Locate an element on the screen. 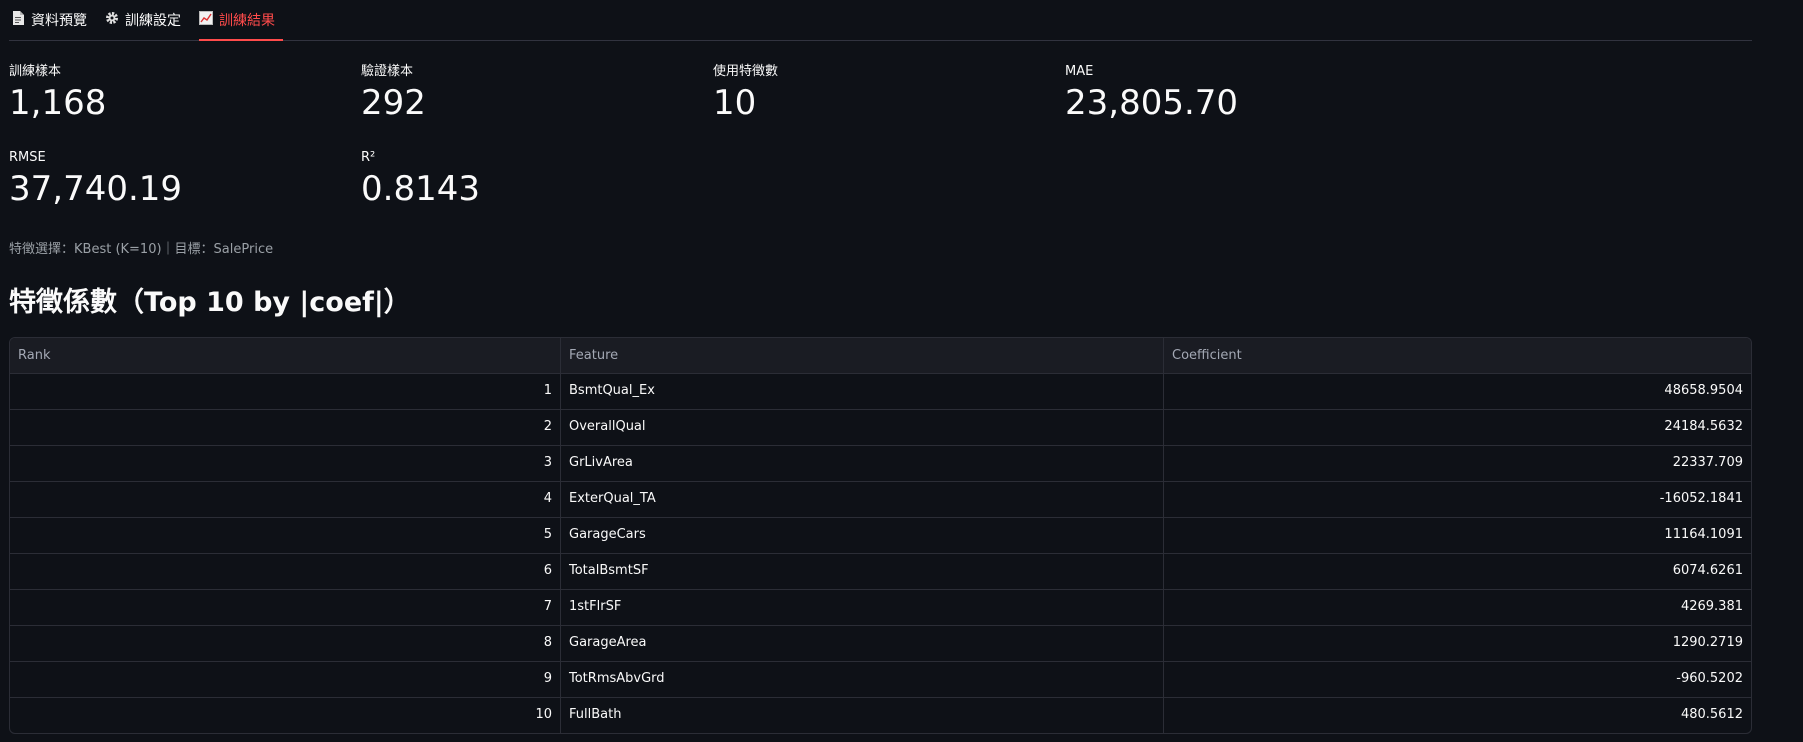 The height and width of the screenshot is (742, 1803). cell-rank: 5 is located at coordinates (285, 535).